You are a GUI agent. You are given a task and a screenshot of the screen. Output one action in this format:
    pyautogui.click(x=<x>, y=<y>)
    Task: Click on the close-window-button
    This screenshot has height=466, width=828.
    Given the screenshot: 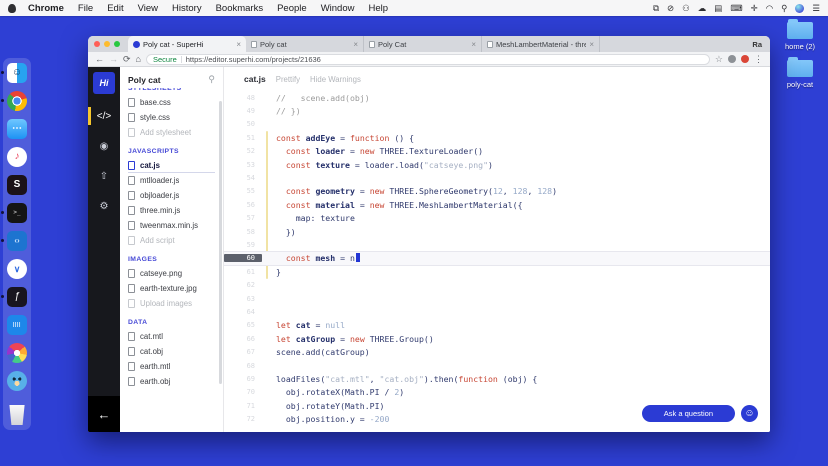 What is the action you would take?
    pyautogui.click(x=97, y=44)
    